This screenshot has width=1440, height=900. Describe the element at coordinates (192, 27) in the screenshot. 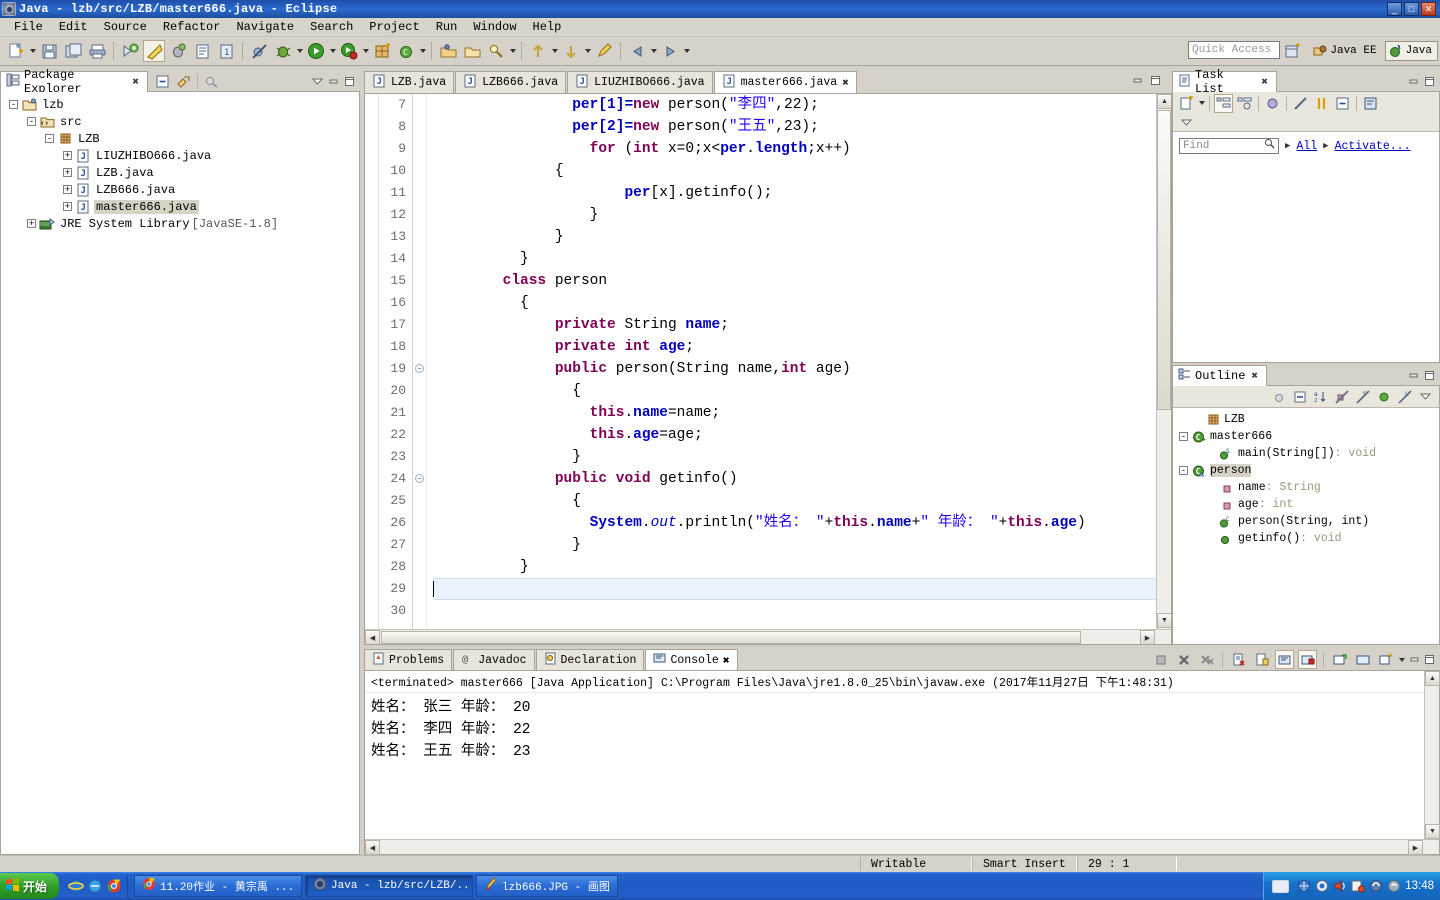

I see `menu-refactor: Refactor` at that location.